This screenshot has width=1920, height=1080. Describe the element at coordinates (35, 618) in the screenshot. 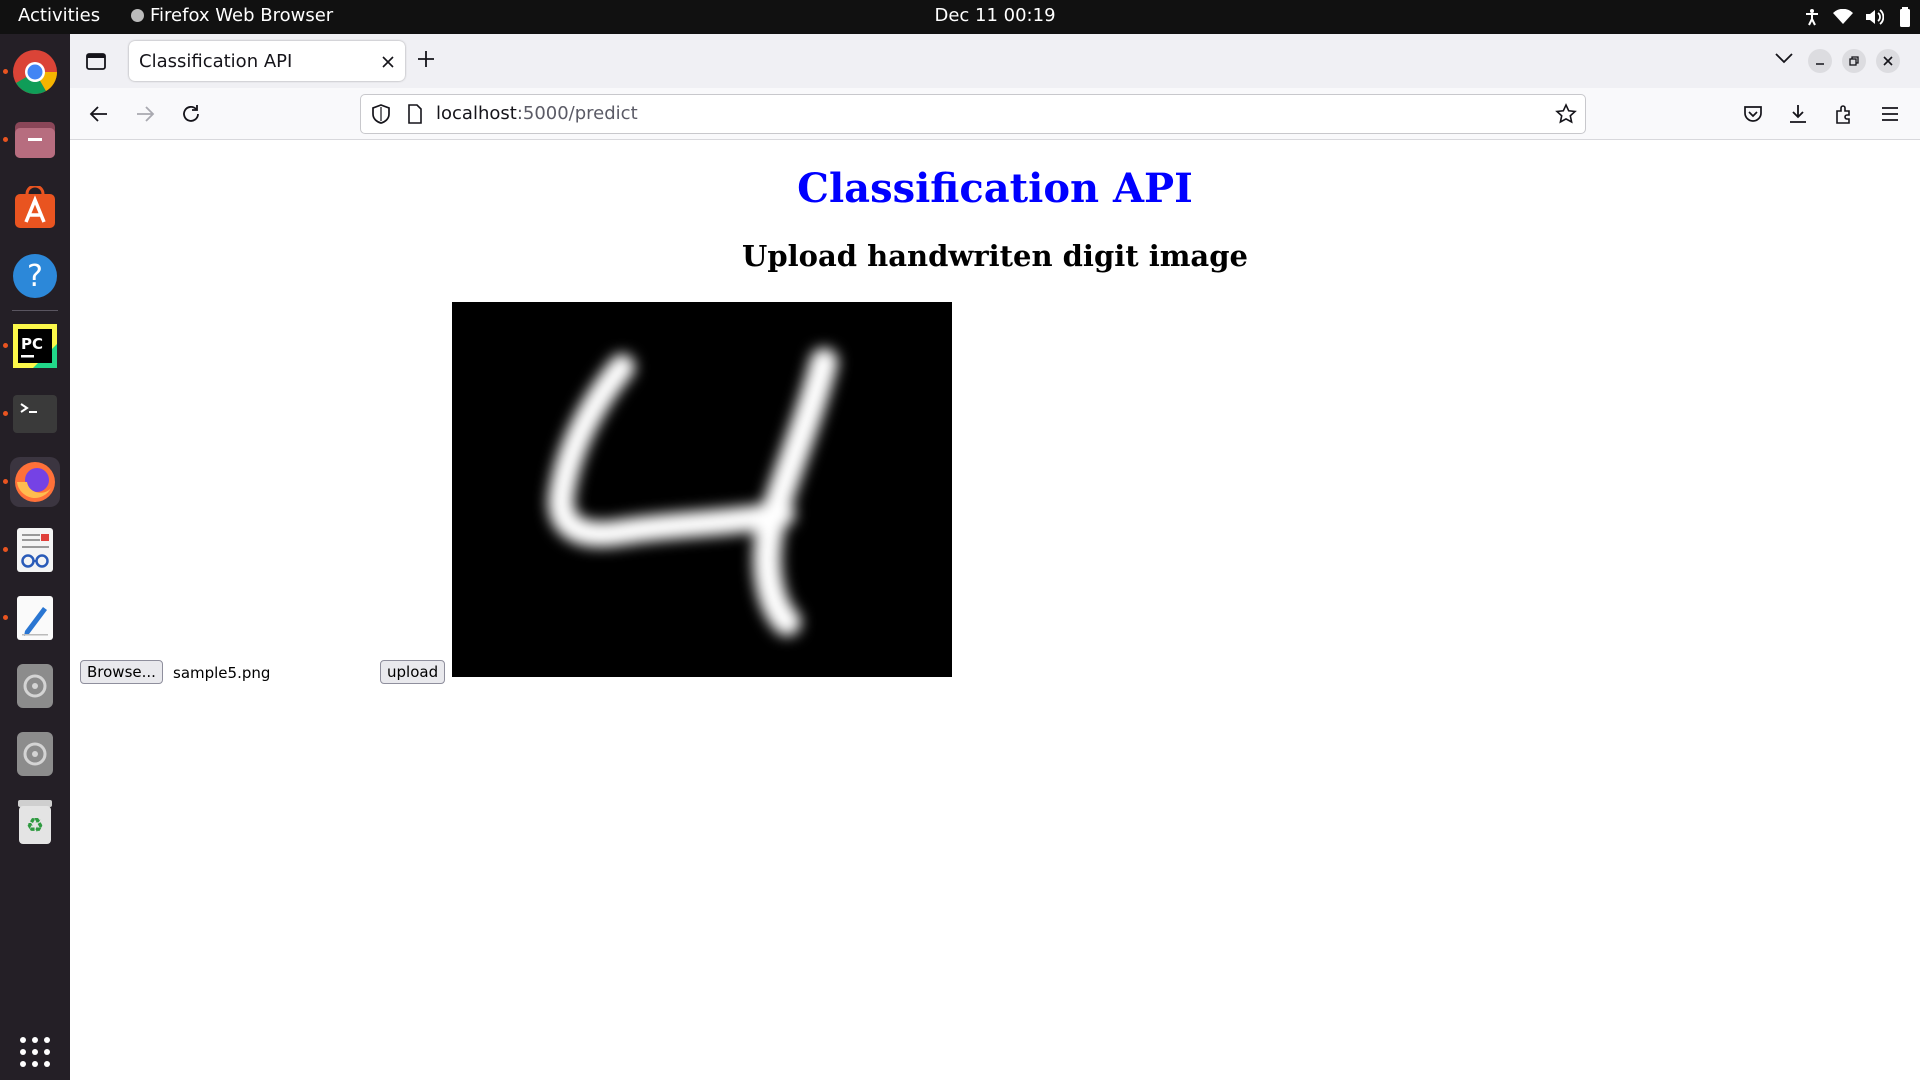

I see `text-editor-icon` at that location.